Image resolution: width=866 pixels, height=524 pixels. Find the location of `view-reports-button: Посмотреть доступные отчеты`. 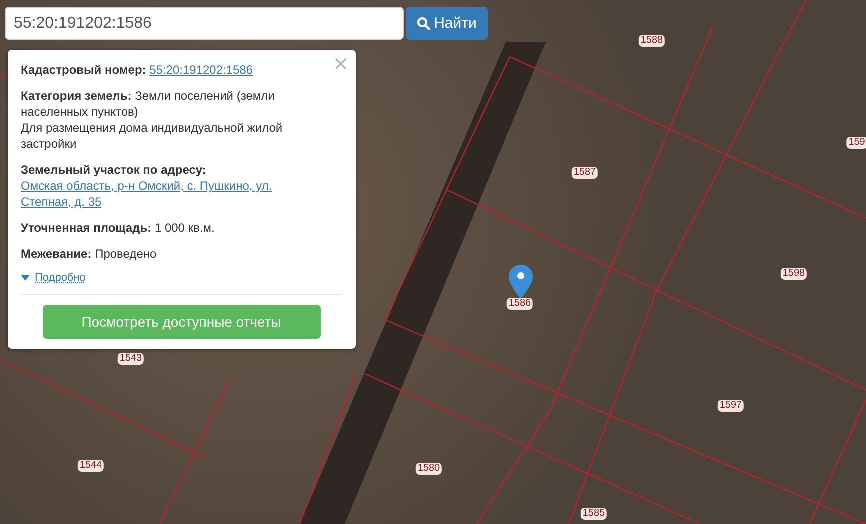

view-reports-button: Посмотреть доступные отчеты is located at coordinates (181, 322).